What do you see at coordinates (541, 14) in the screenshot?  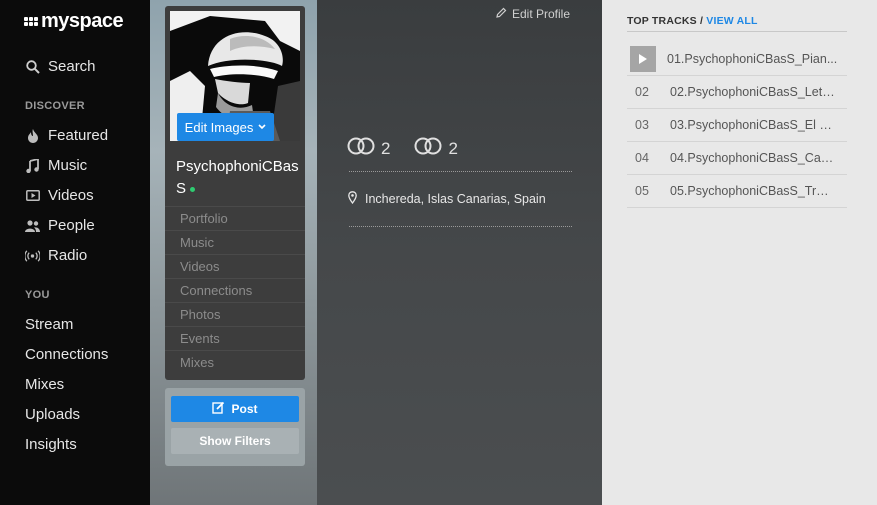 I see `edit-profile-label: Edit Profile` at bounding box center [541, 14].